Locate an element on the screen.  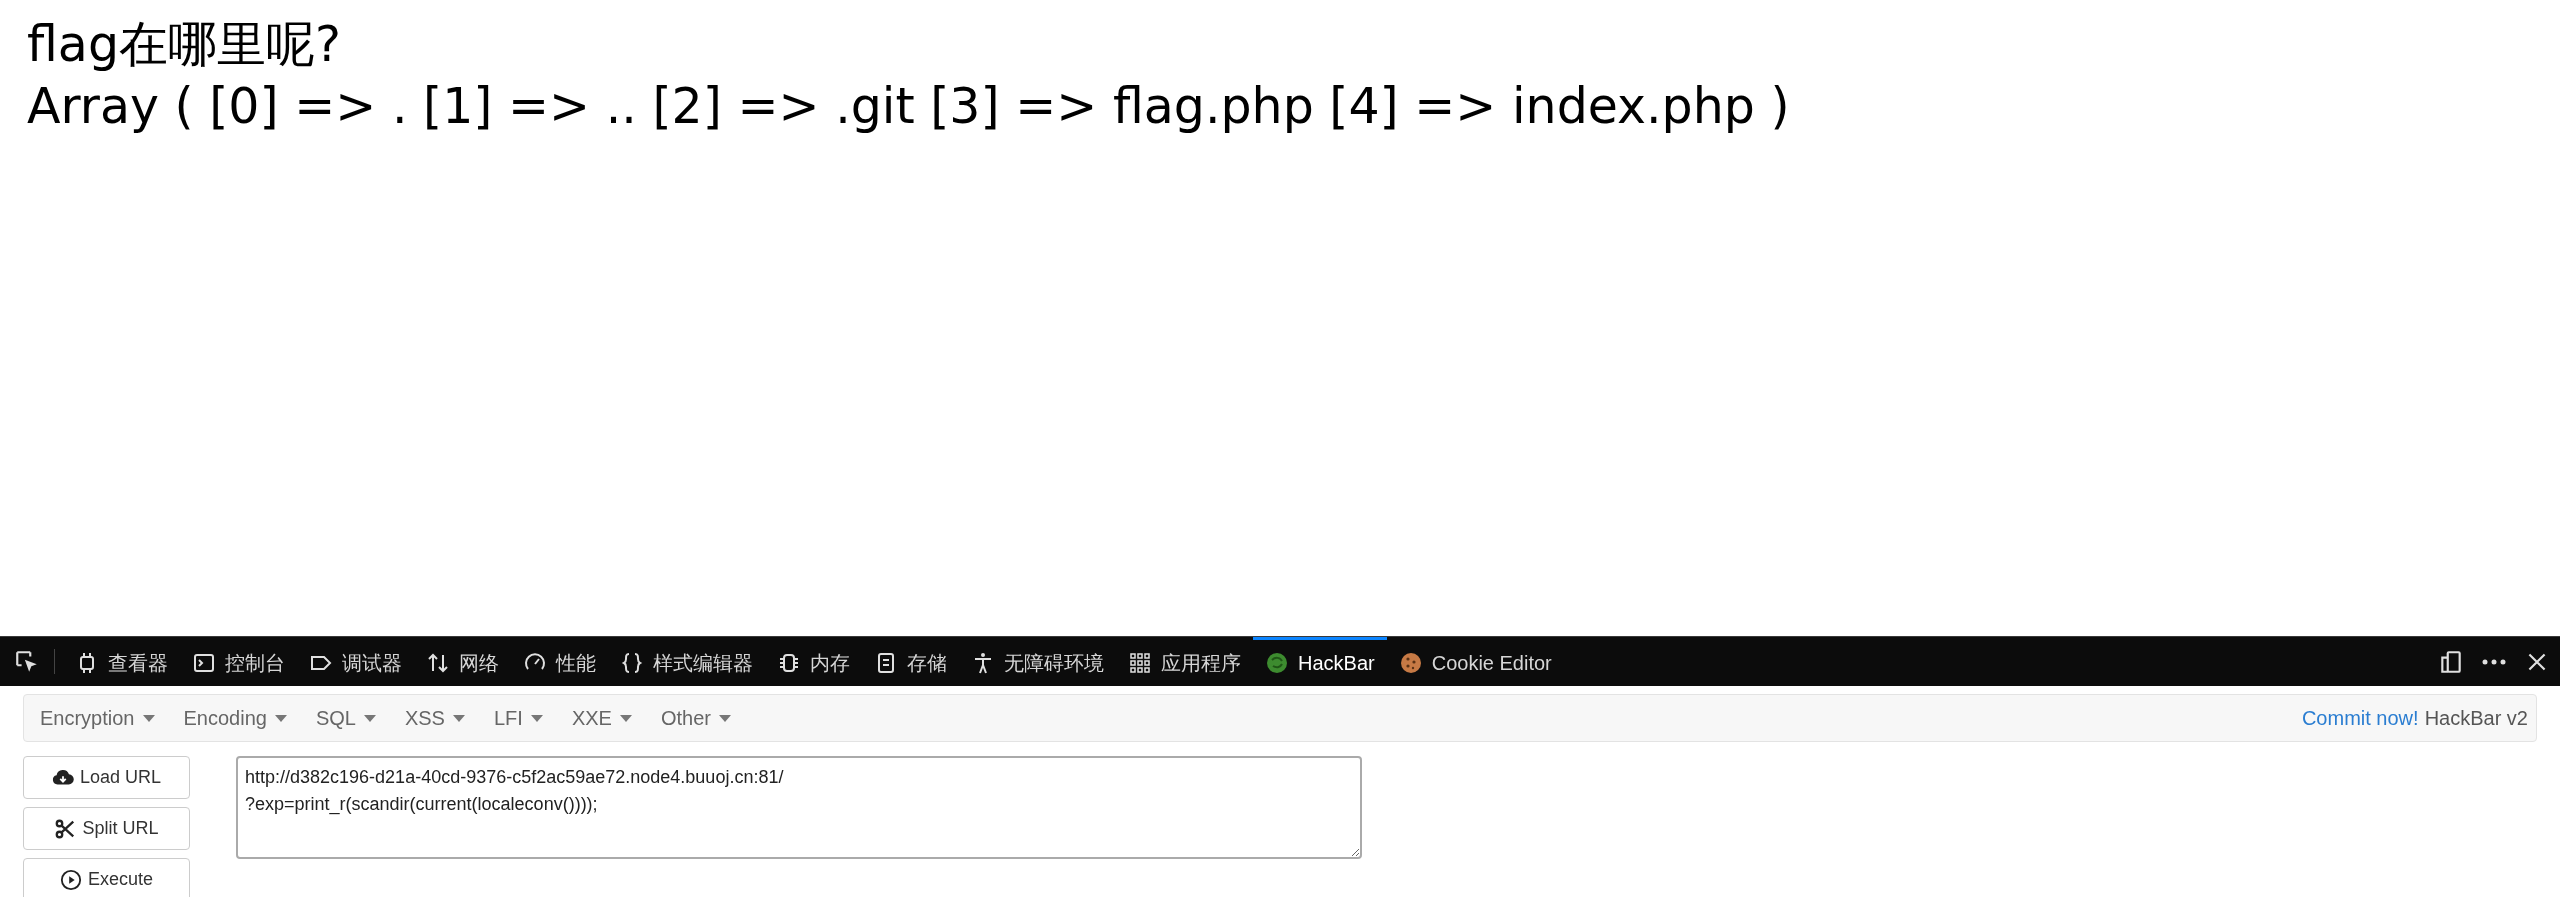
terminal-icon is located at coordinates (204, 663).